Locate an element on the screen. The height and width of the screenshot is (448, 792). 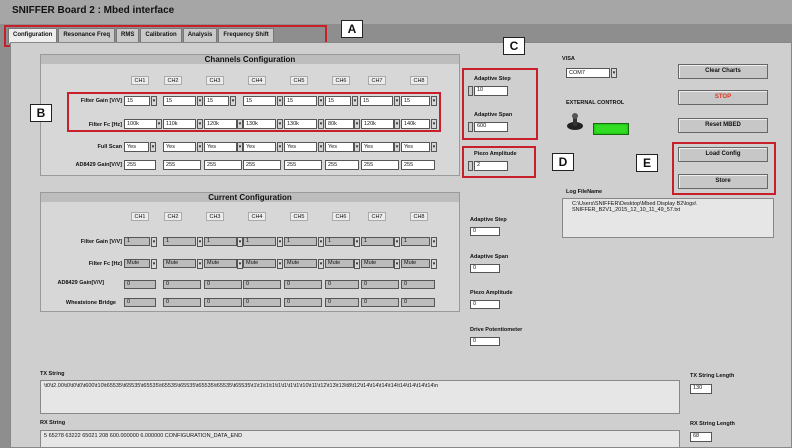
current-fc-ch7: Mute is located at coordinates (377, 263).